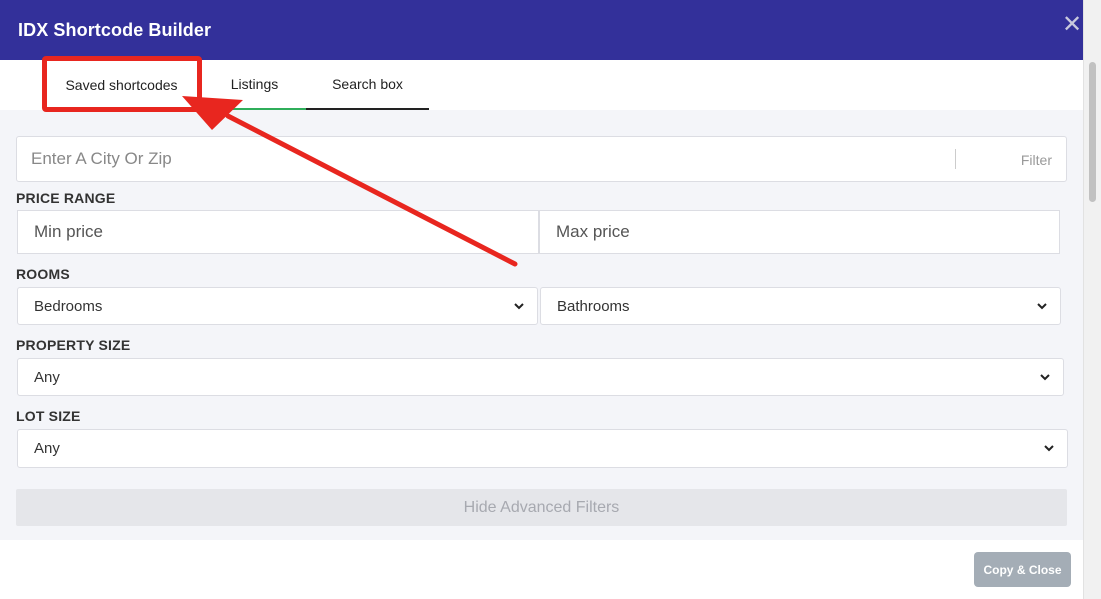 This screenshot has width=1101, height=599. I want to click on scrollbar, so click(1092, 299).